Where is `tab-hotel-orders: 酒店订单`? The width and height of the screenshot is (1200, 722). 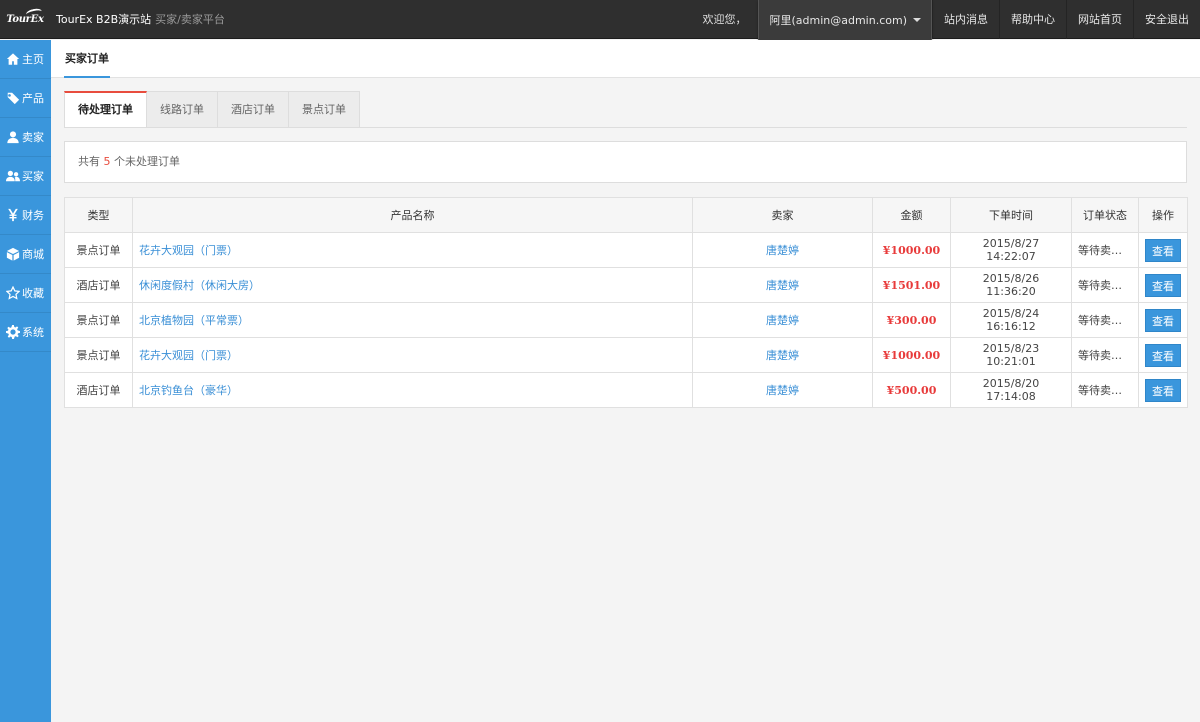
tab-hotel-orders: 酒店订单 is located at coordinates (253, 109).